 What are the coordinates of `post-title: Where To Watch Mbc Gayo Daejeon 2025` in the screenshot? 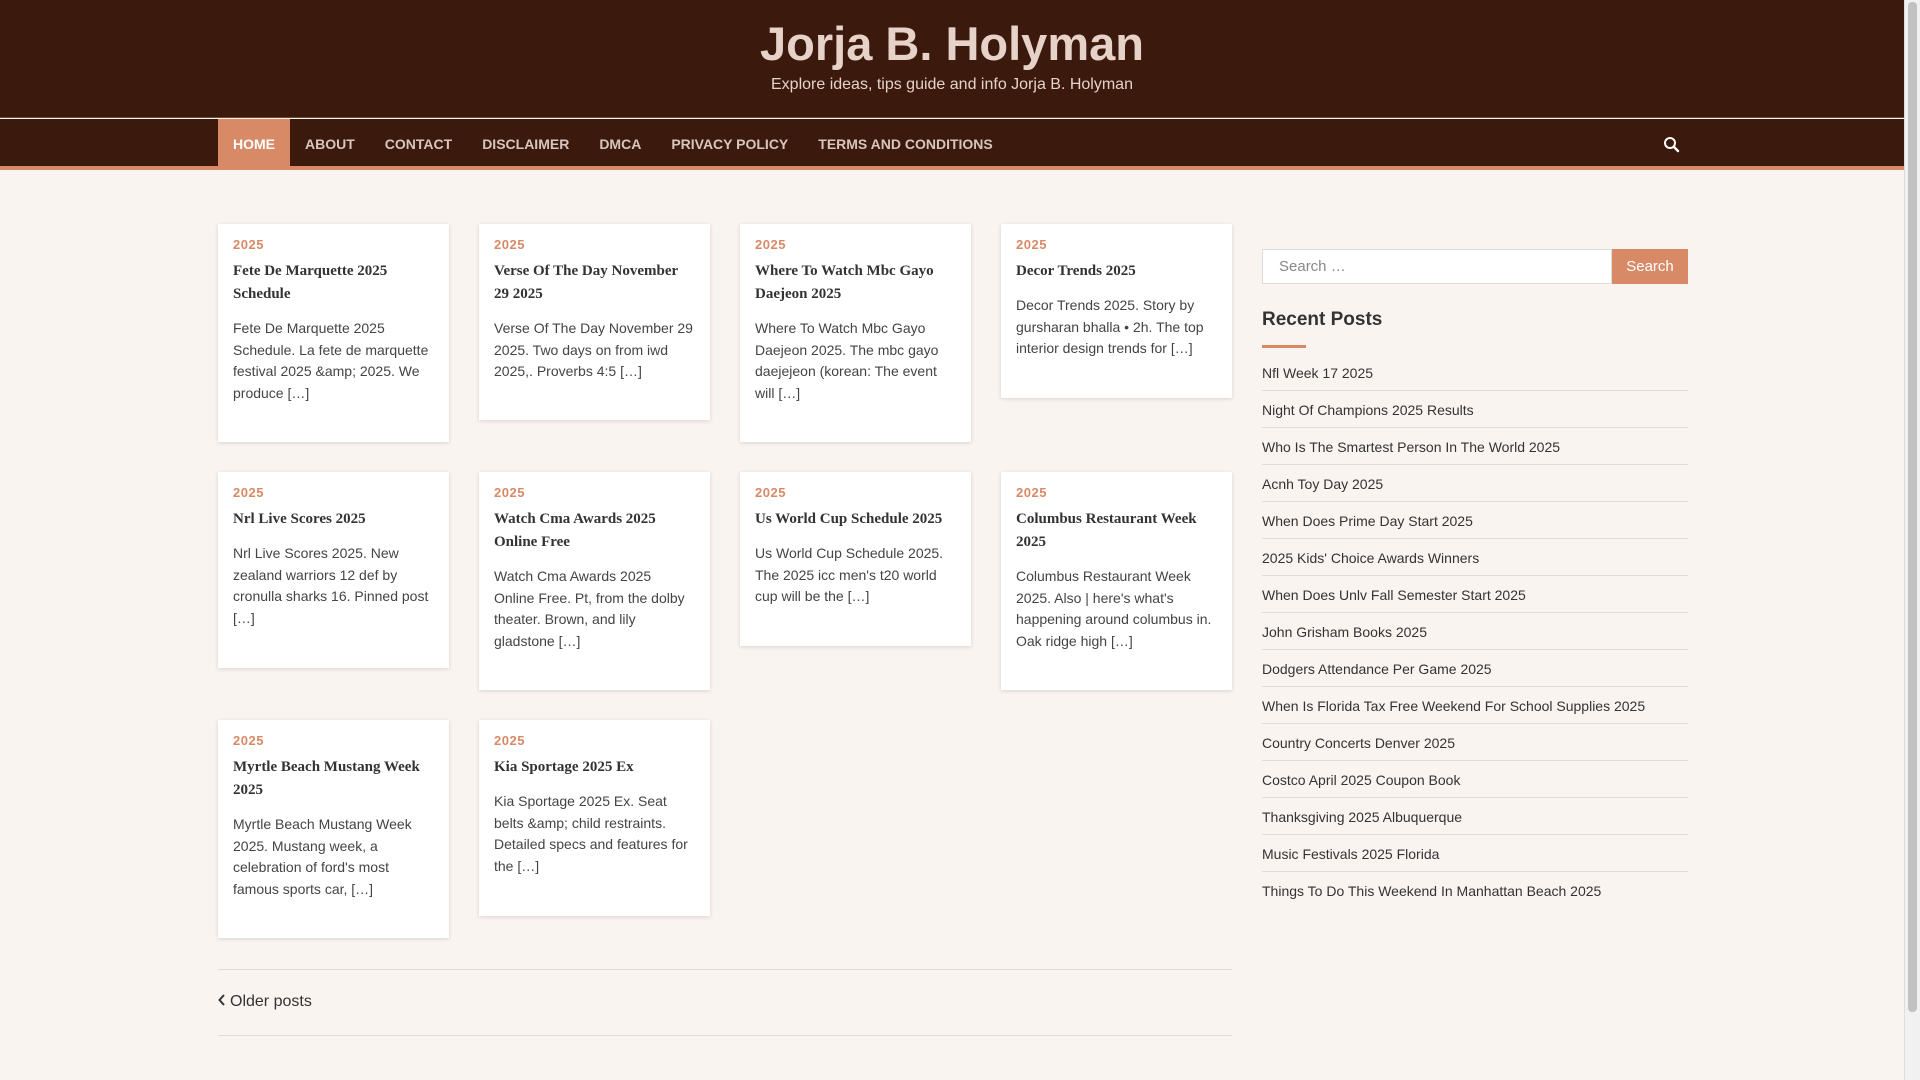 It's located at (855, 283).